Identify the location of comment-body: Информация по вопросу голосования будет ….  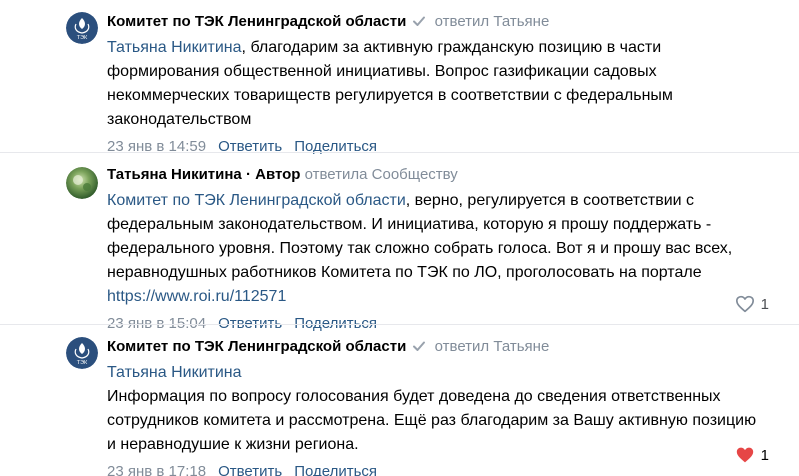
(432, 420).